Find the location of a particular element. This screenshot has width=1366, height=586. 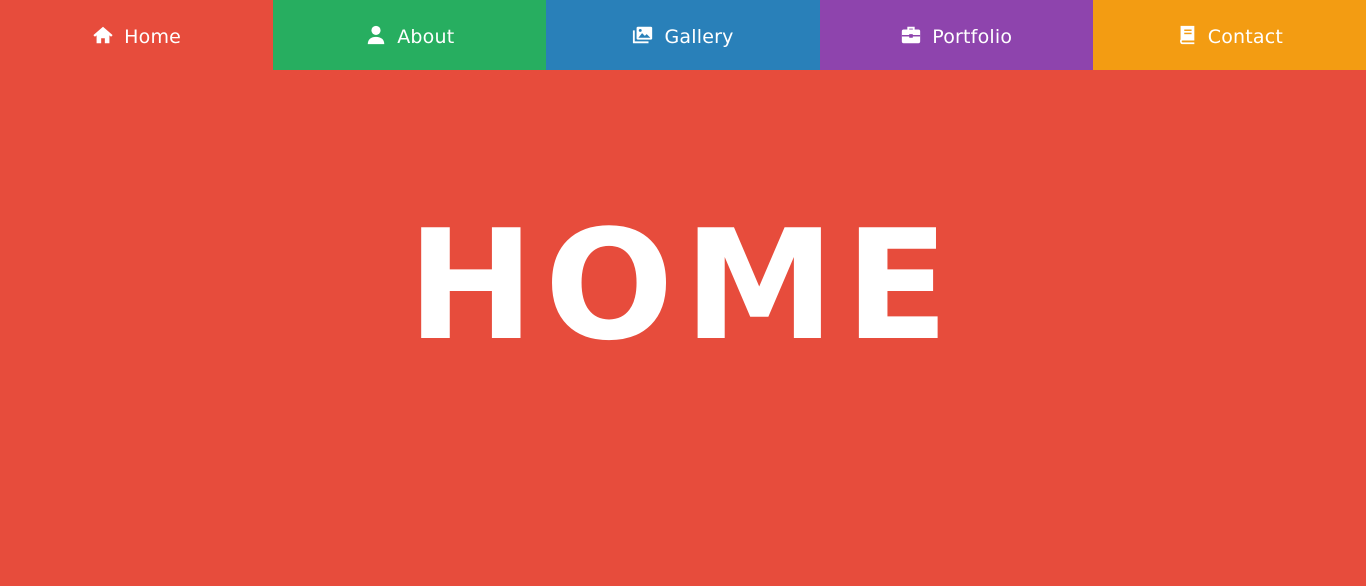

tab-portfolio: Portfolio is located at coordinates (956, 35).